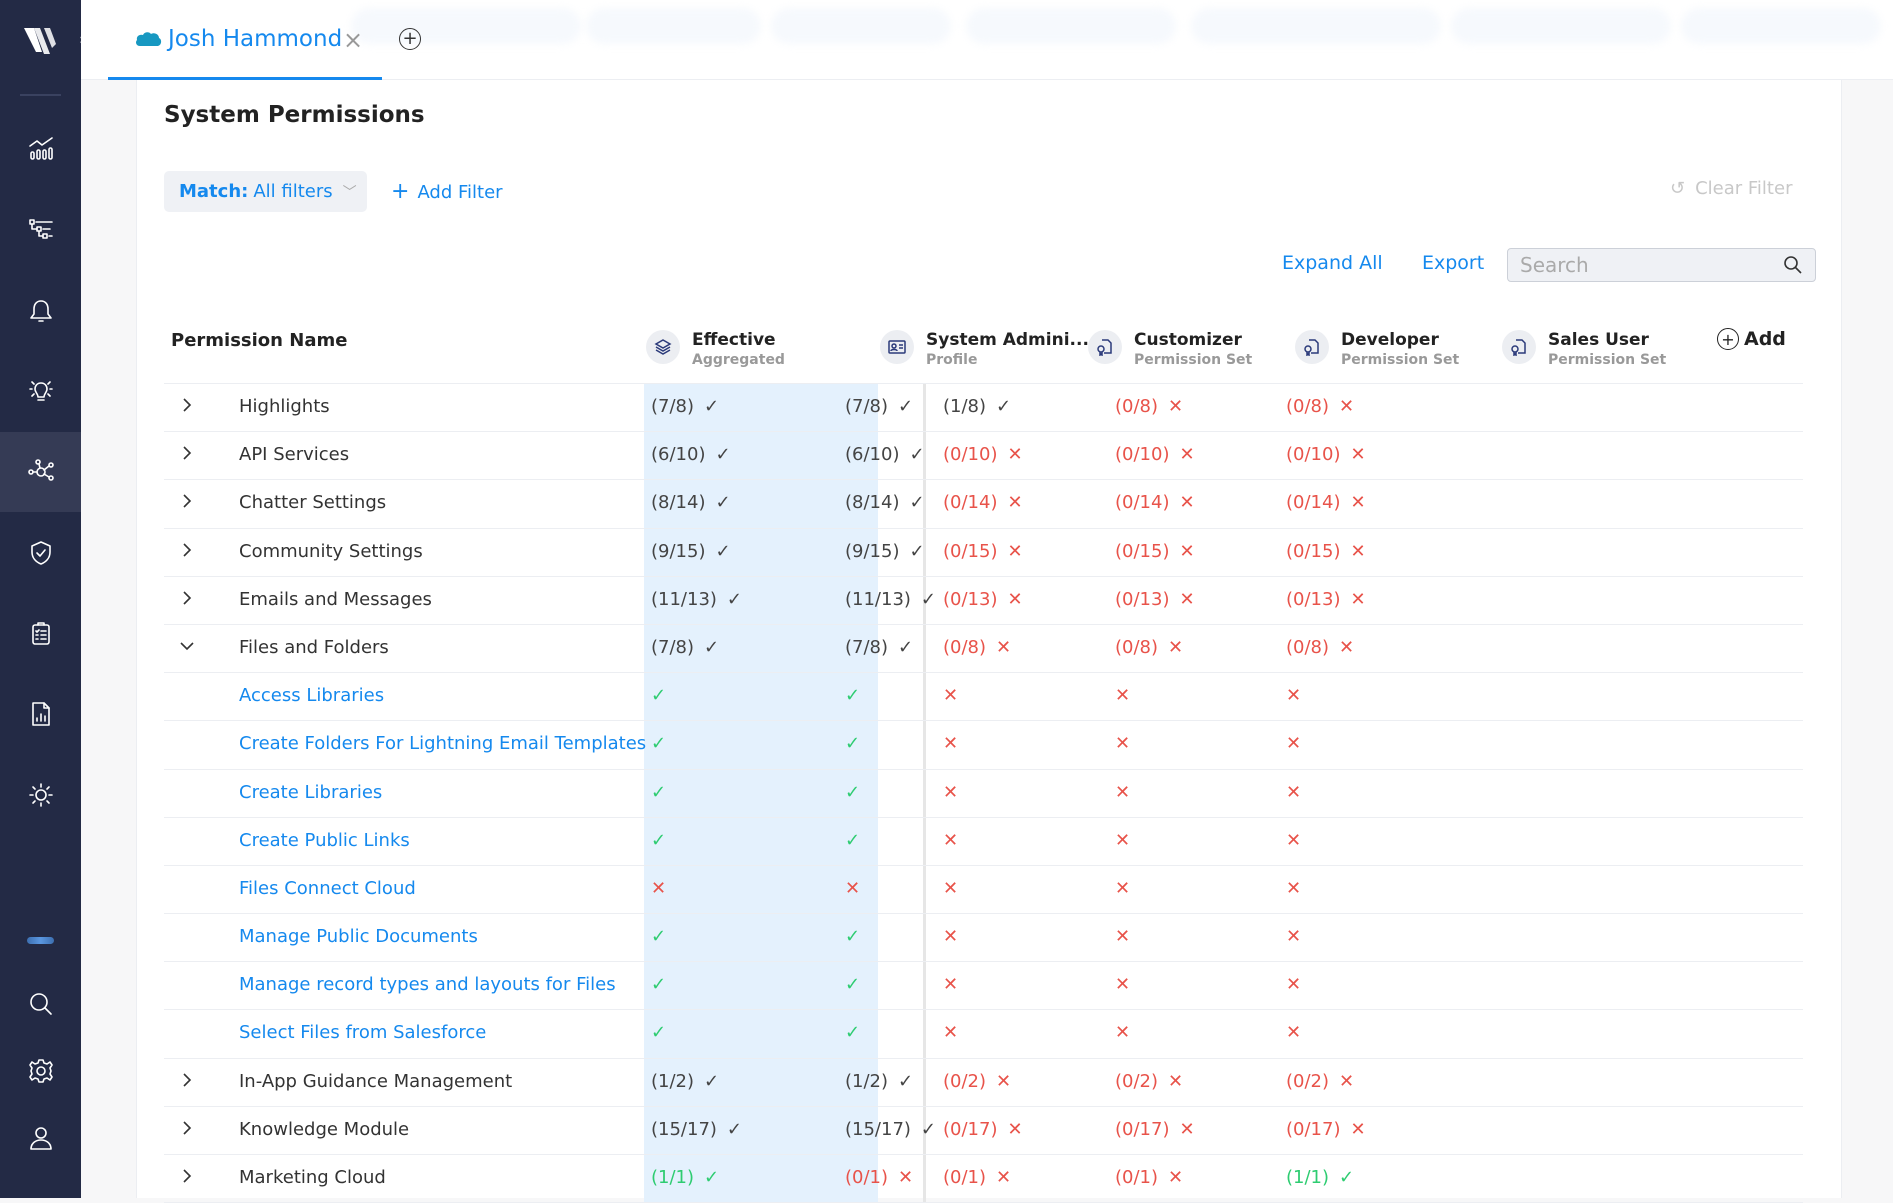 This screenshot has height=1203, width=1893. Describe the element at coordinates (40, 553) in the screenshot. I see `sidebar-item-security` at that location.